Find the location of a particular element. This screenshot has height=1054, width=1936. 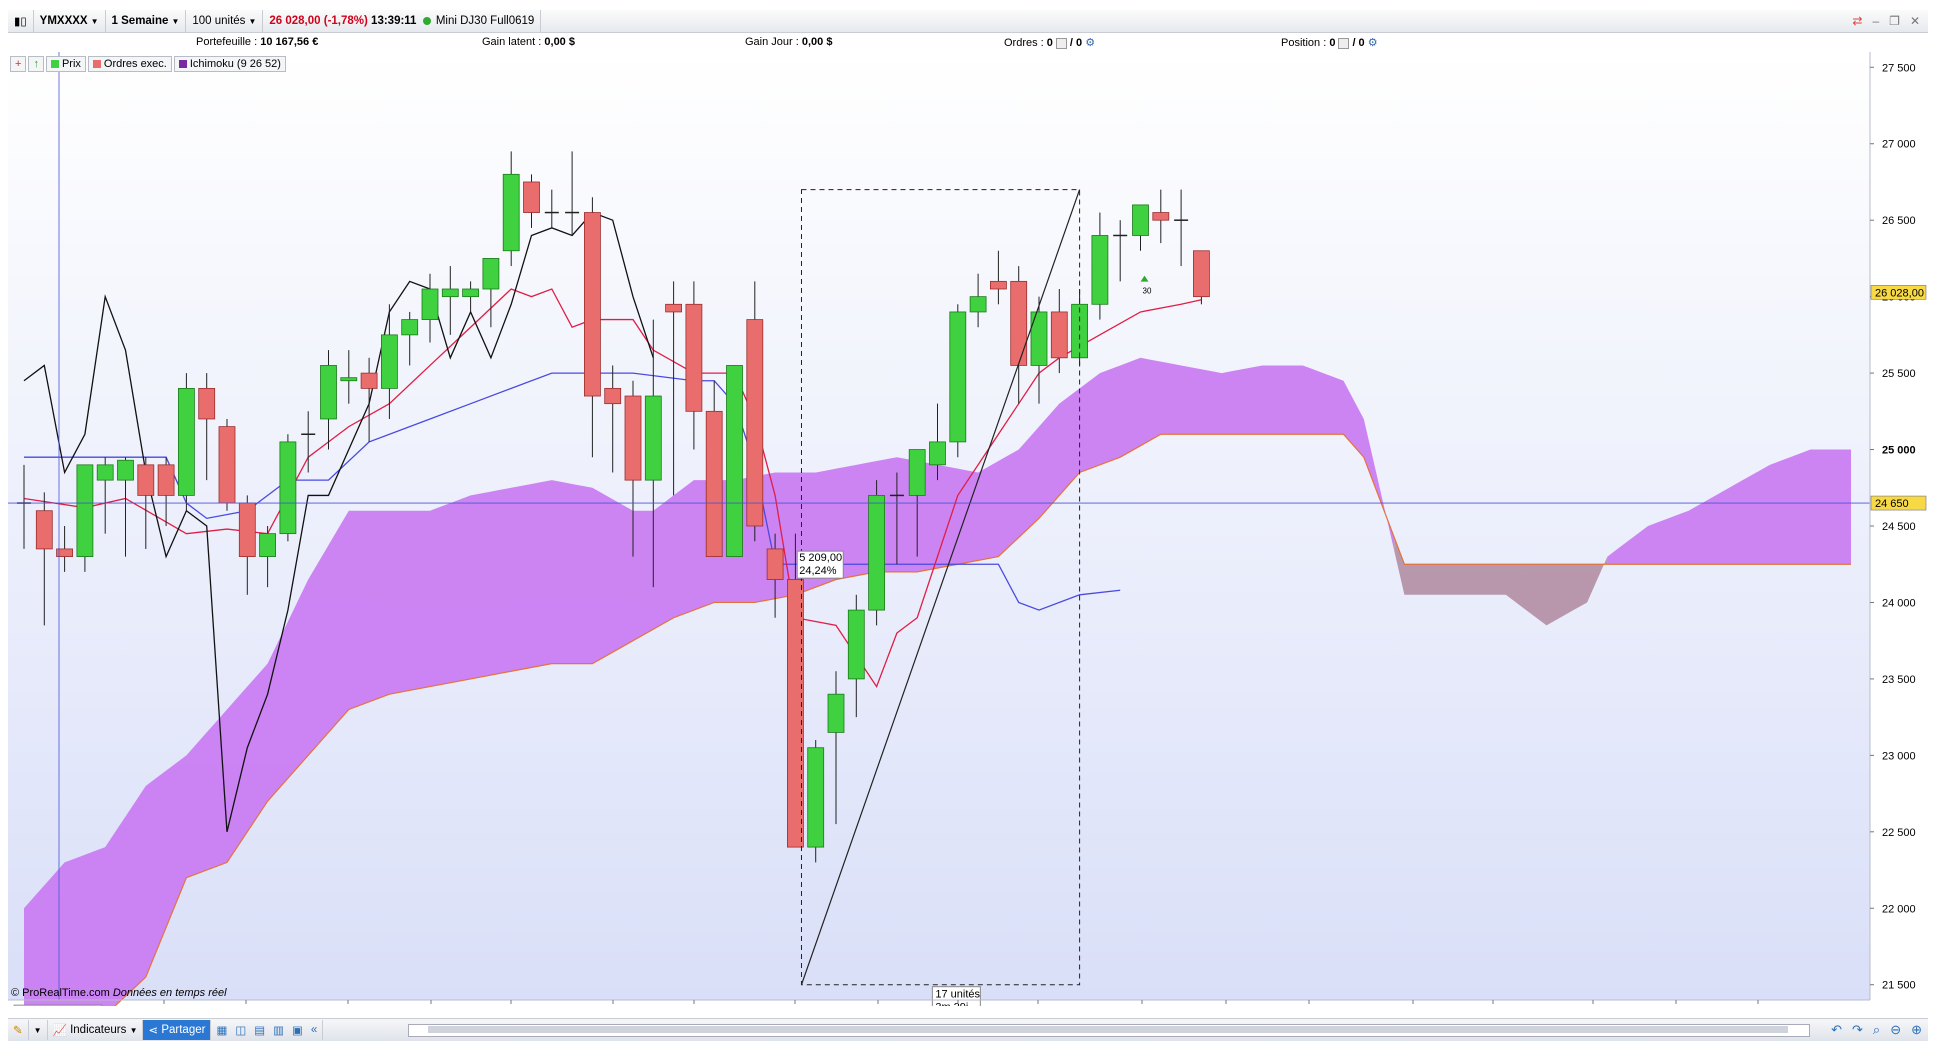

zoom-in-icon: ⊕ is located at coordinates (1916, 1030).